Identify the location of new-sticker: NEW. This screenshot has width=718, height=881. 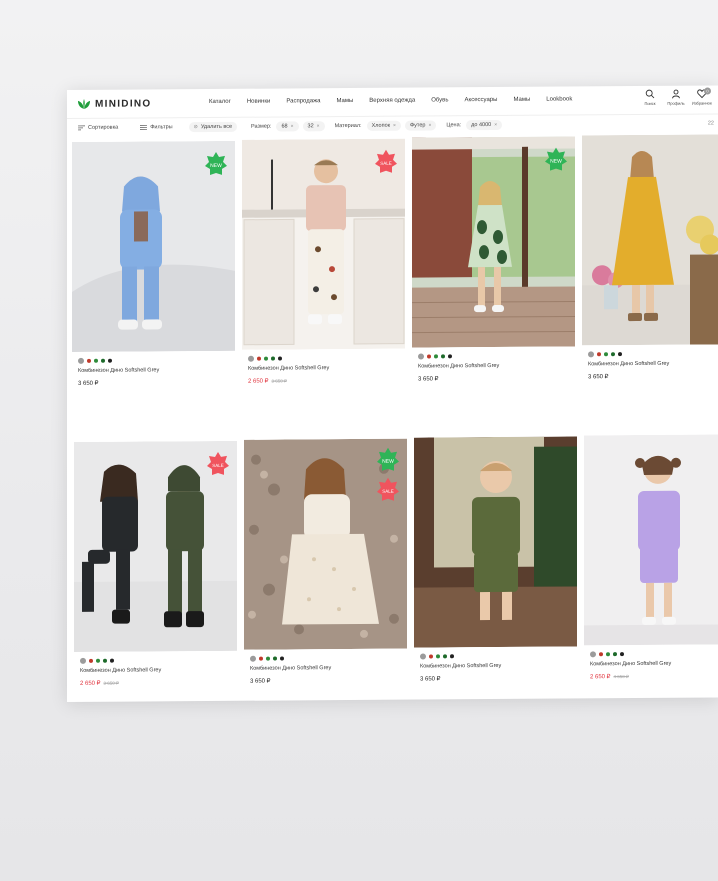
(388, 460).